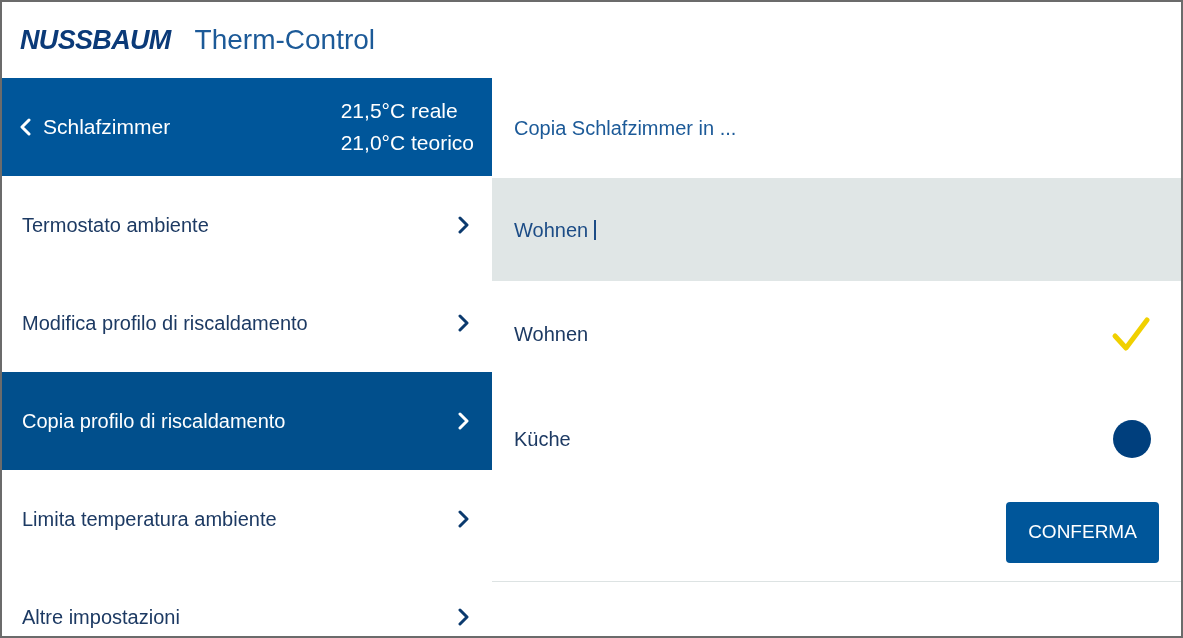 Image resolution: width=1183 pixels, height=638 pixels. Describe the element at coordinates (595, 229) in the screenshot. I see `text-cursor` at that location.